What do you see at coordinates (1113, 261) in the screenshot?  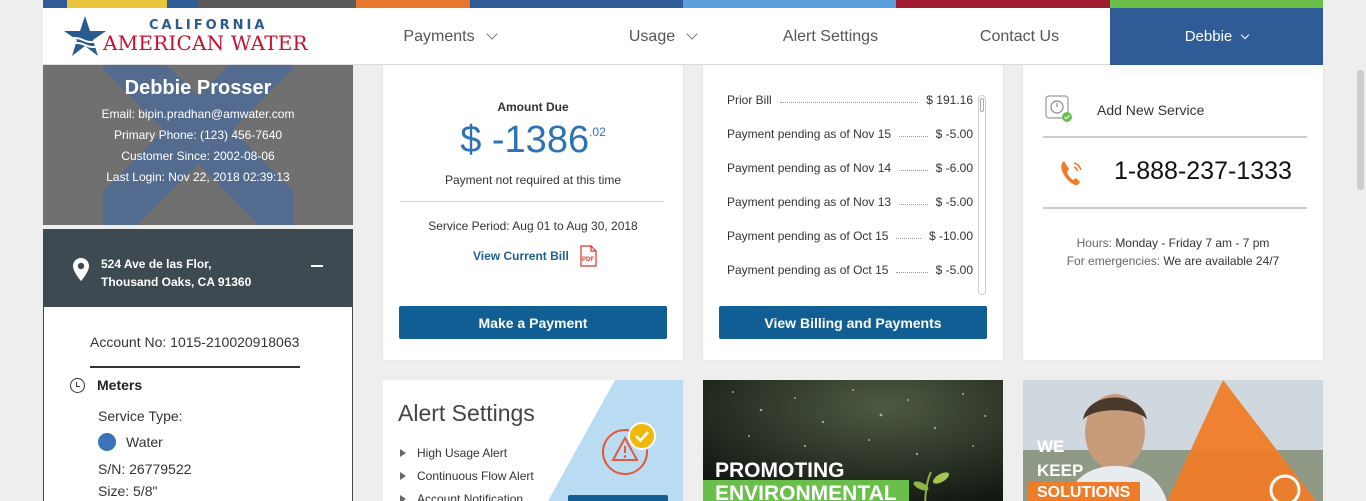 I see `emergency-label: For emergencies:` at bounding box center [1113, 261].